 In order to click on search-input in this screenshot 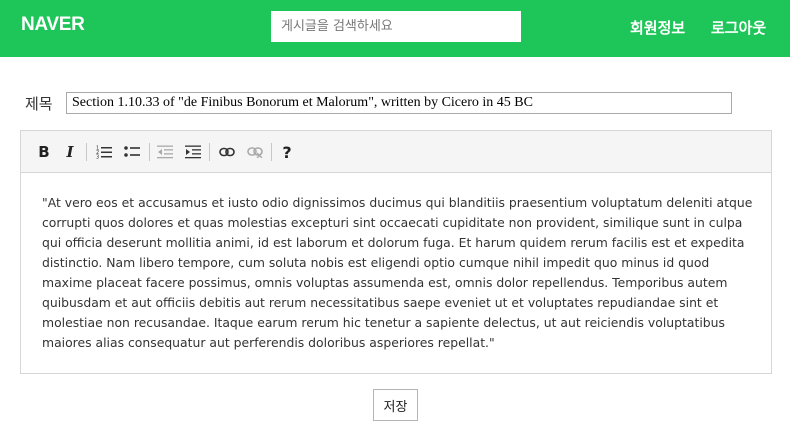, I will do `click(396, 26)`.